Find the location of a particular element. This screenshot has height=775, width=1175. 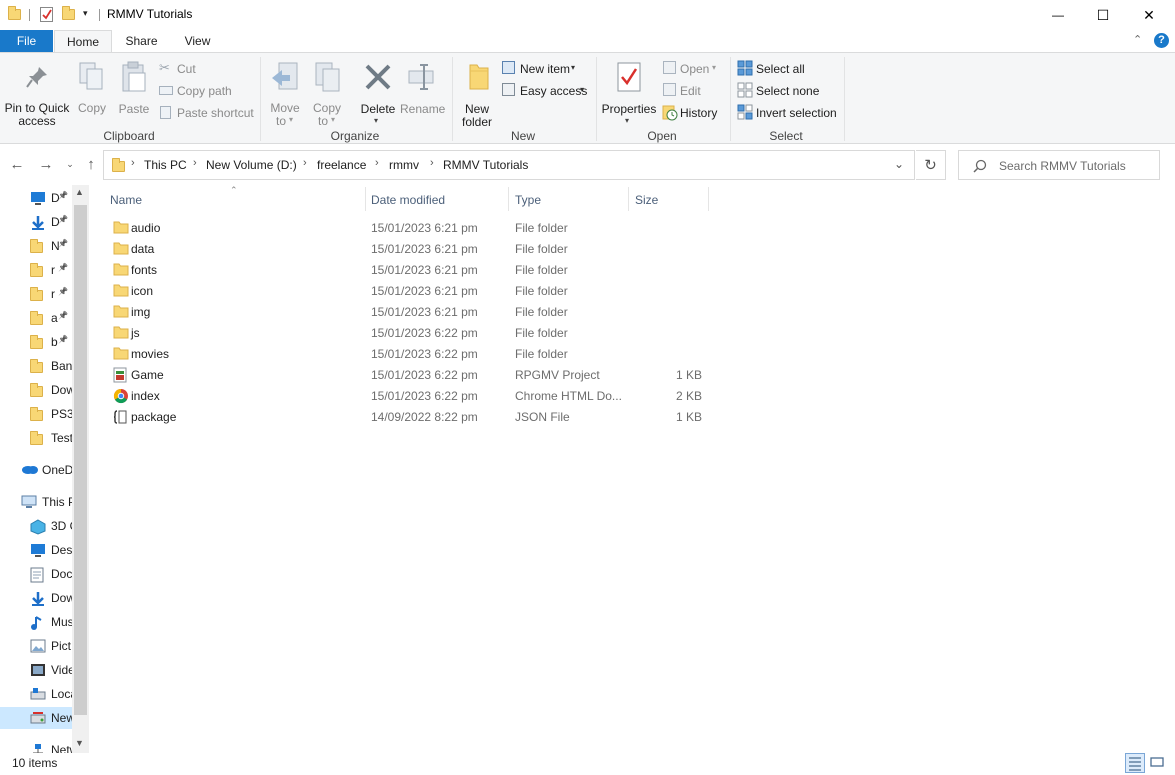

nav-item: Mus is located at coordinates (36, 622).